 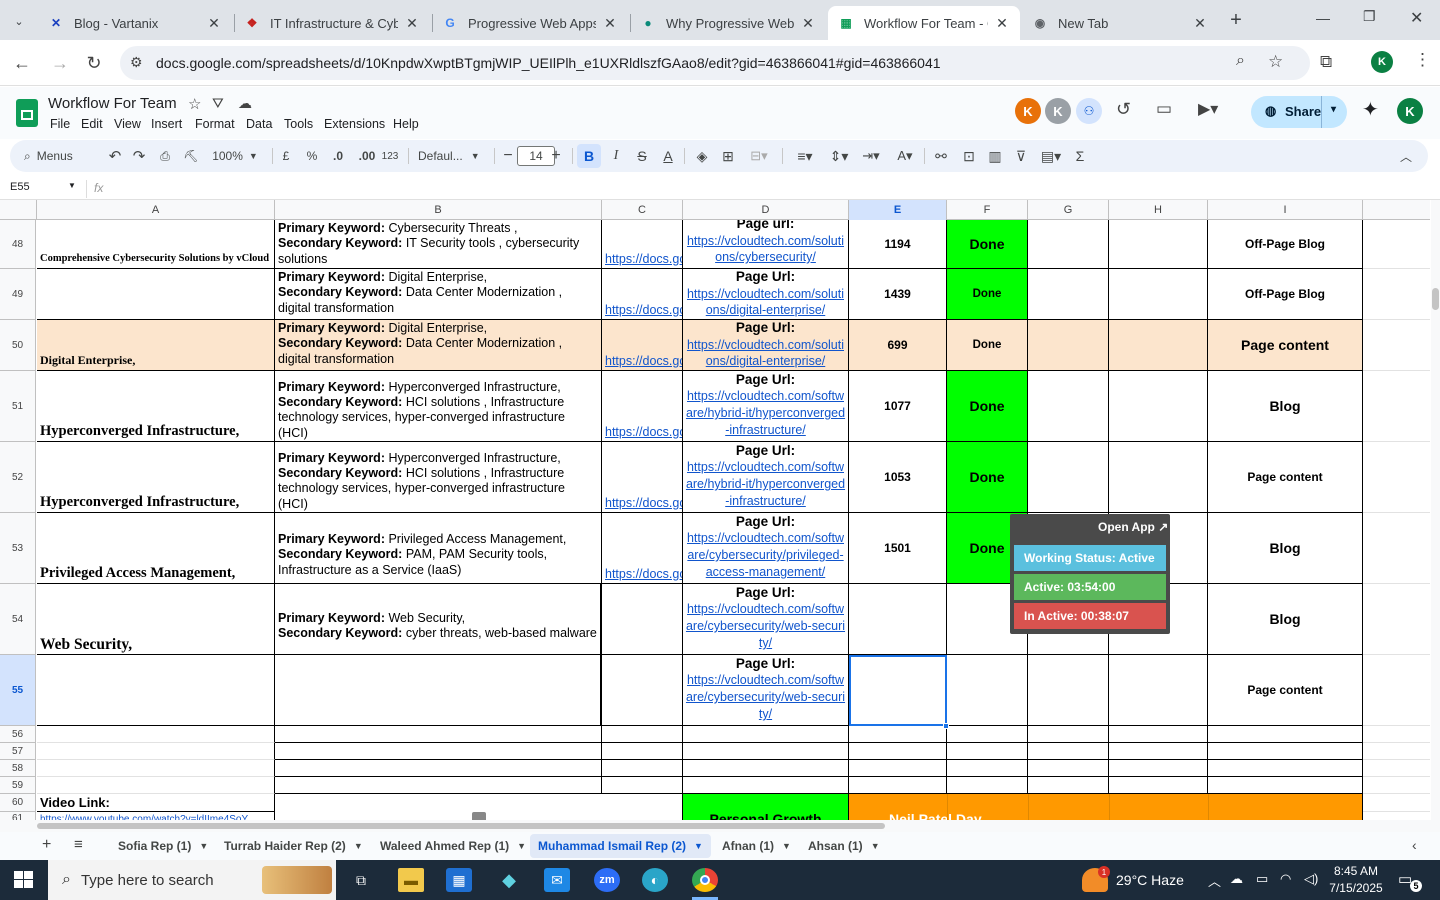 I want to click on menu-format: Format, so click(x=215, y=124).